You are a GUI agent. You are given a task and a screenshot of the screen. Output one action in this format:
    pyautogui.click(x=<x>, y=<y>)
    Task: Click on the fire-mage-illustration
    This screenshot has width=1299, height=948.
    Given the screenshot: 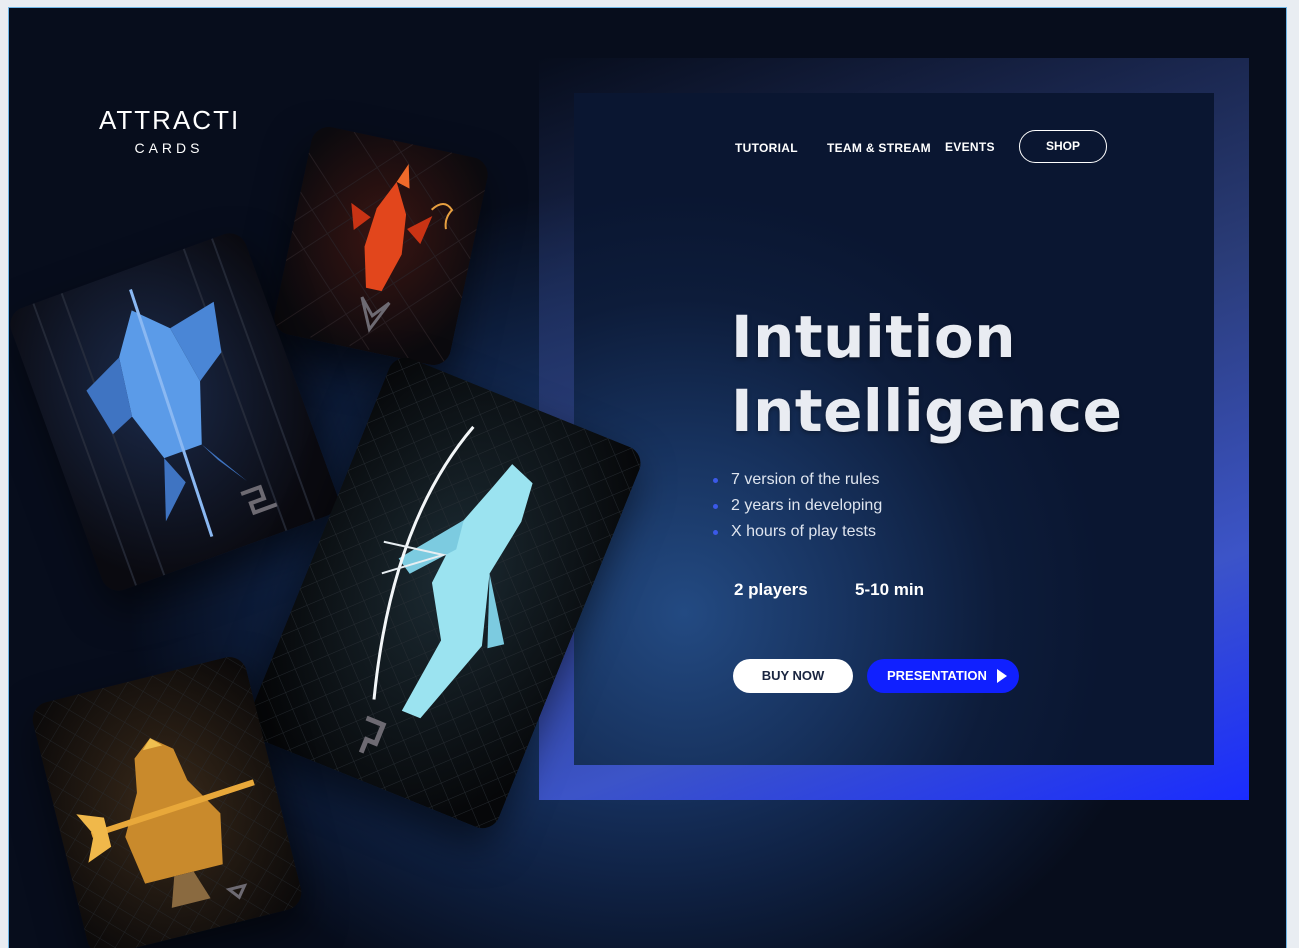 What is the action you would take?
    pyautogui.click(x=381, y=246)
    